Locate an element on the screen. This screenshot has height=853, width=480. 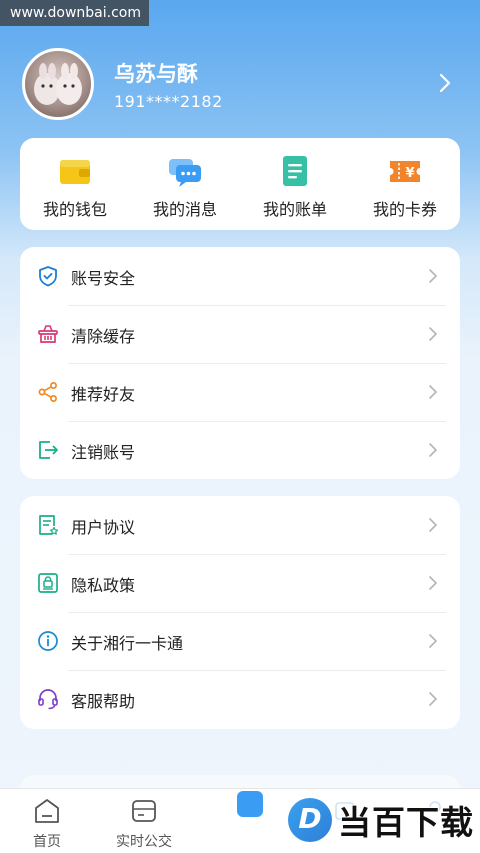
menu-item-label: 注销账号 is located at coordinates (103, 452).